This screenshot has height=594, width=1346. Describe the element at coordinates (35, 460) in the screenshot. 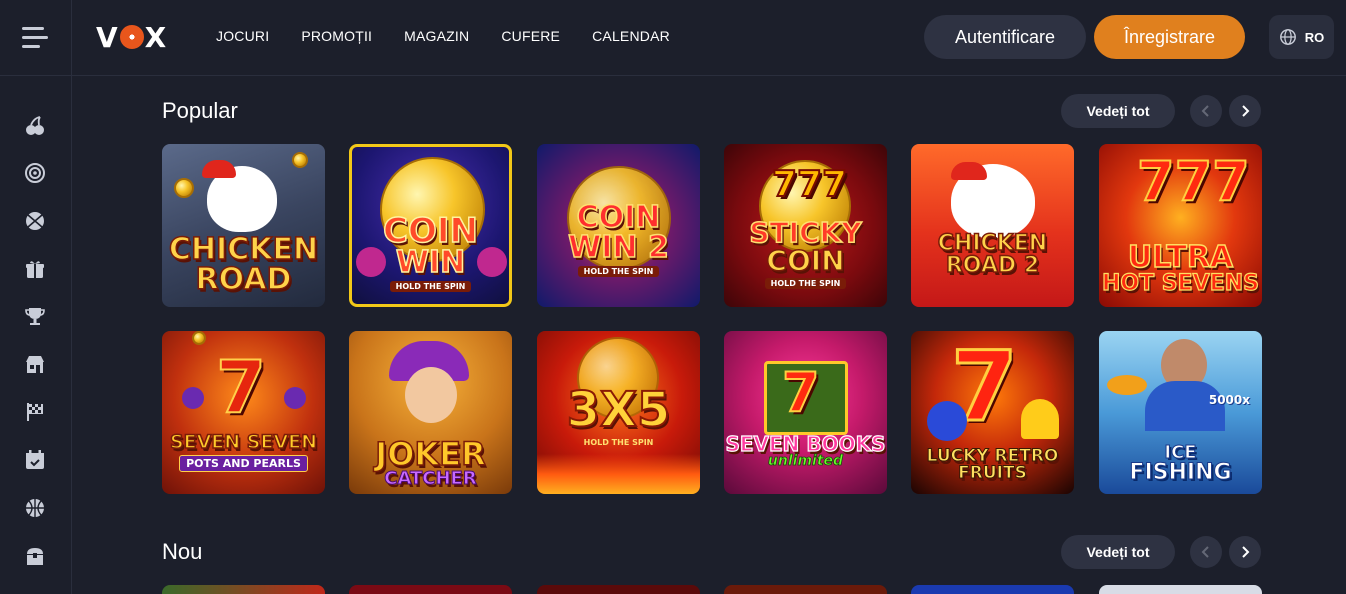

I see `calendar-icon` at that location.